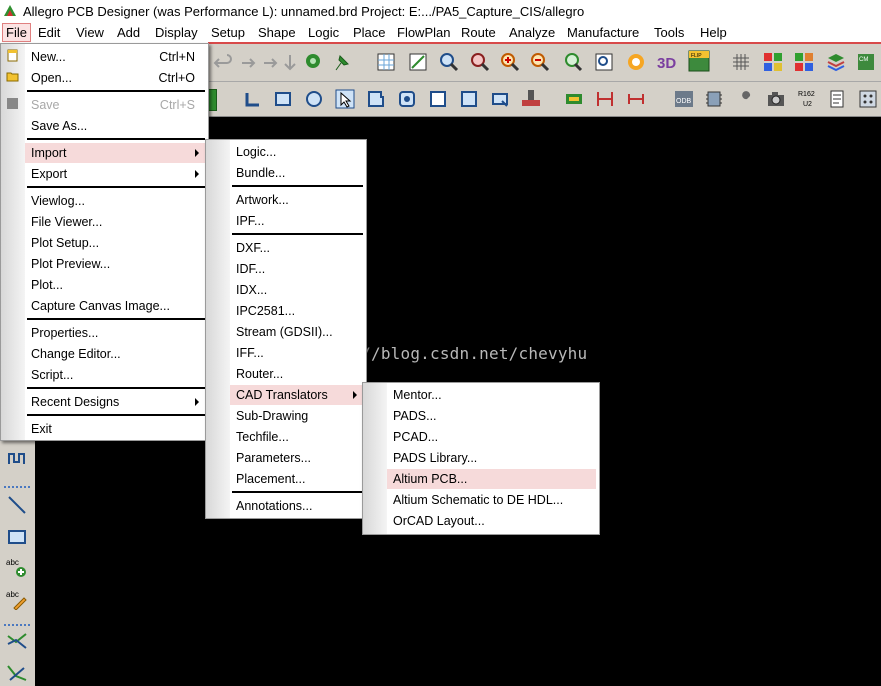  Describe the element at coordinates (636, 62) in the screenshot. I see `redraw-icon` at that location.